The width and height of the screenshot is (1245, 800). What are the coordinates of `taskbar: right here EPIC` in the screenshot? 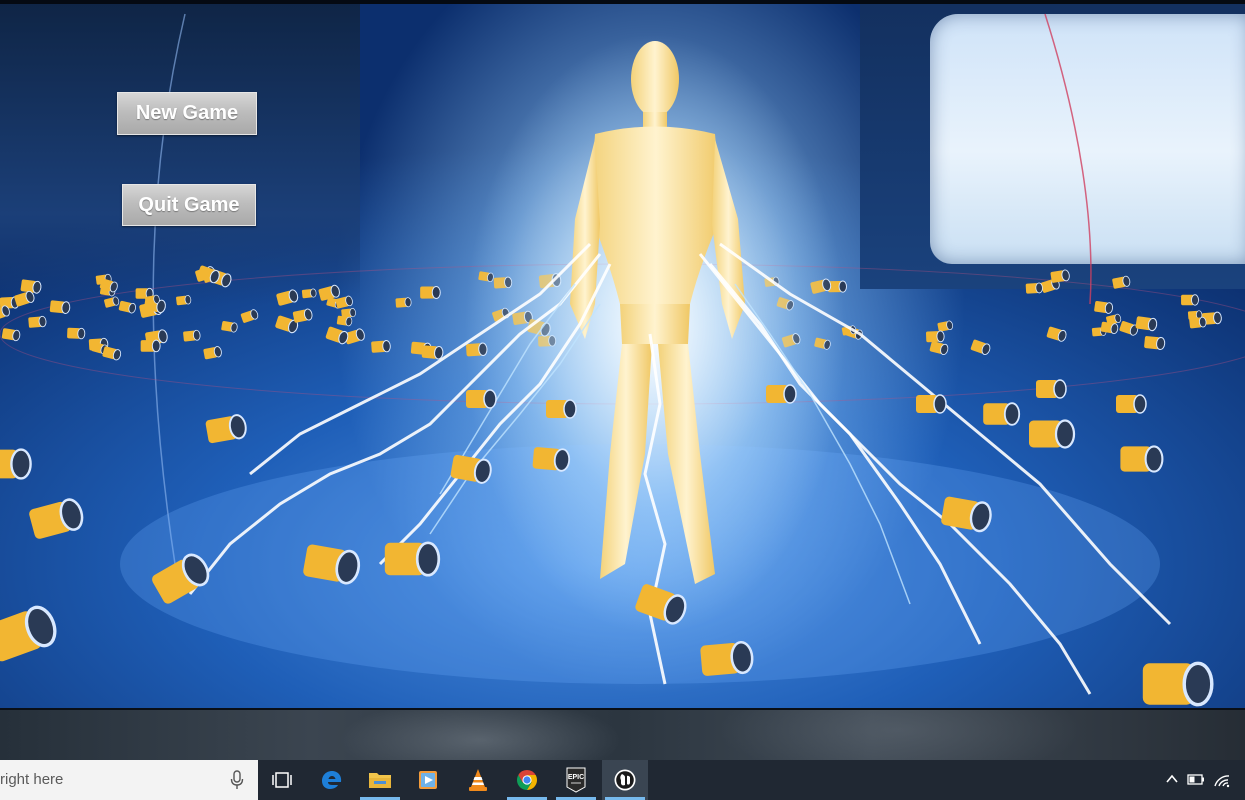 It's located at (622, 780).